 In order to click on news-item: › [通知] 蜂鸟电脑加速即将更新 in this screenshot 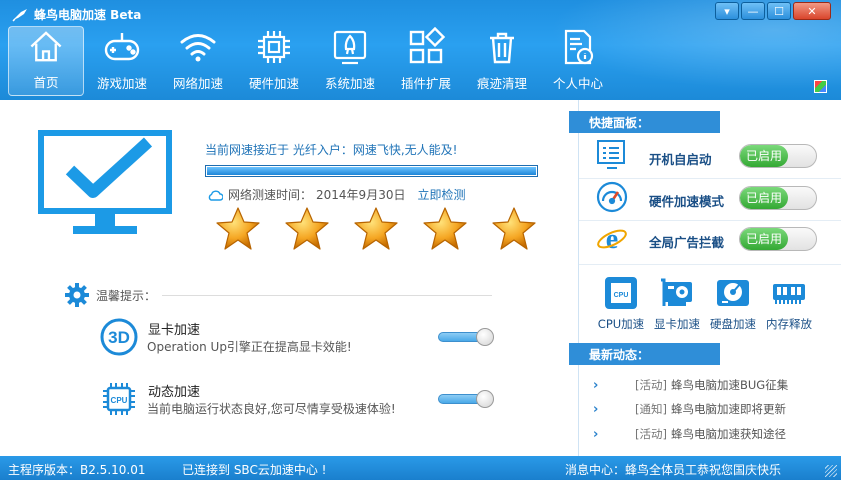, I will do `click(713, 409)`.